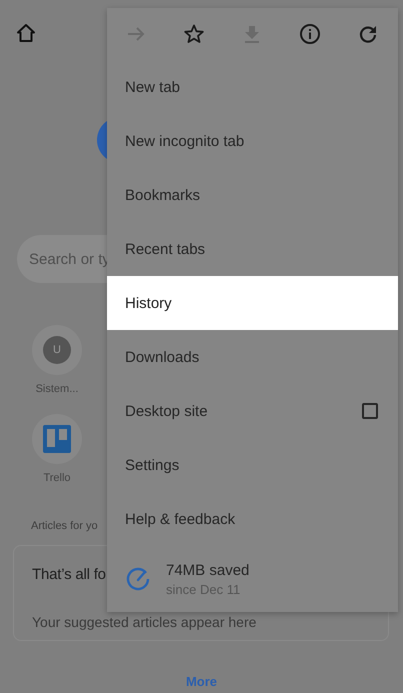 The image size is (403, 693). I want to click on saved-amount: 74MB saved, so click(208, 570).